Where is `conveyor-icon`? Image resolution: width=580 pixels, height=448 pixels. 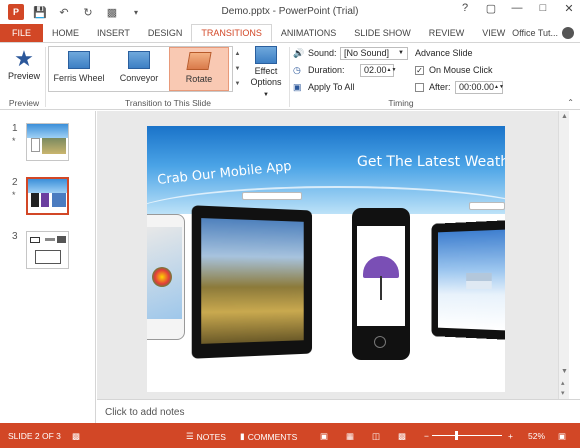
conveyor-icon is located at coordinates (139, 60).